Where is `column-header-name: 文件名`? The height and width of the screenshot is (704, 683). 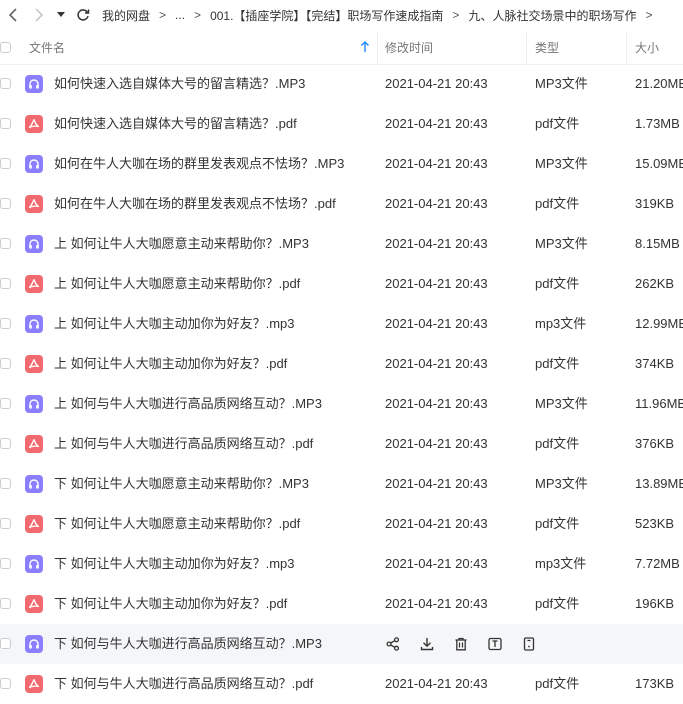
column-header-name: 文件名 is located at coordinates (47, 48).